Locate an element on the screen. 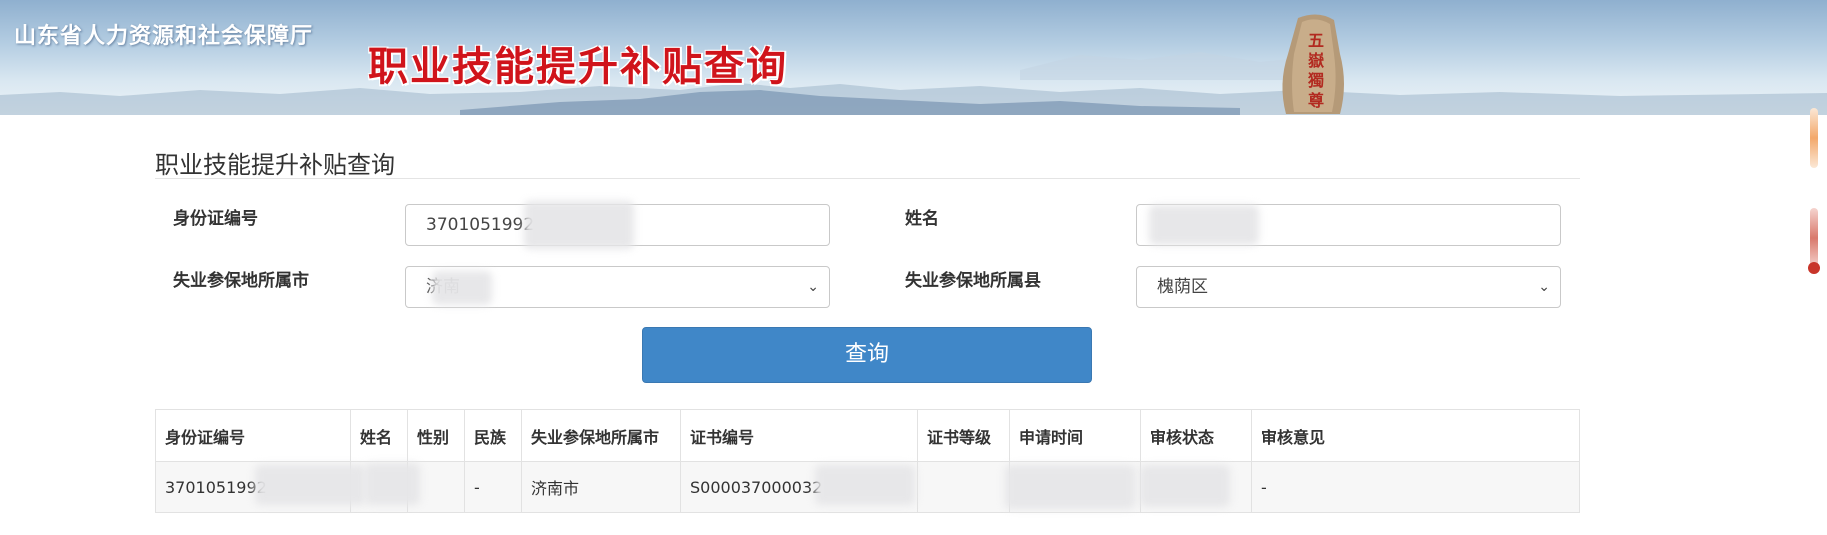  col-header-gender: 性别 is located at coordinates (436, 435).